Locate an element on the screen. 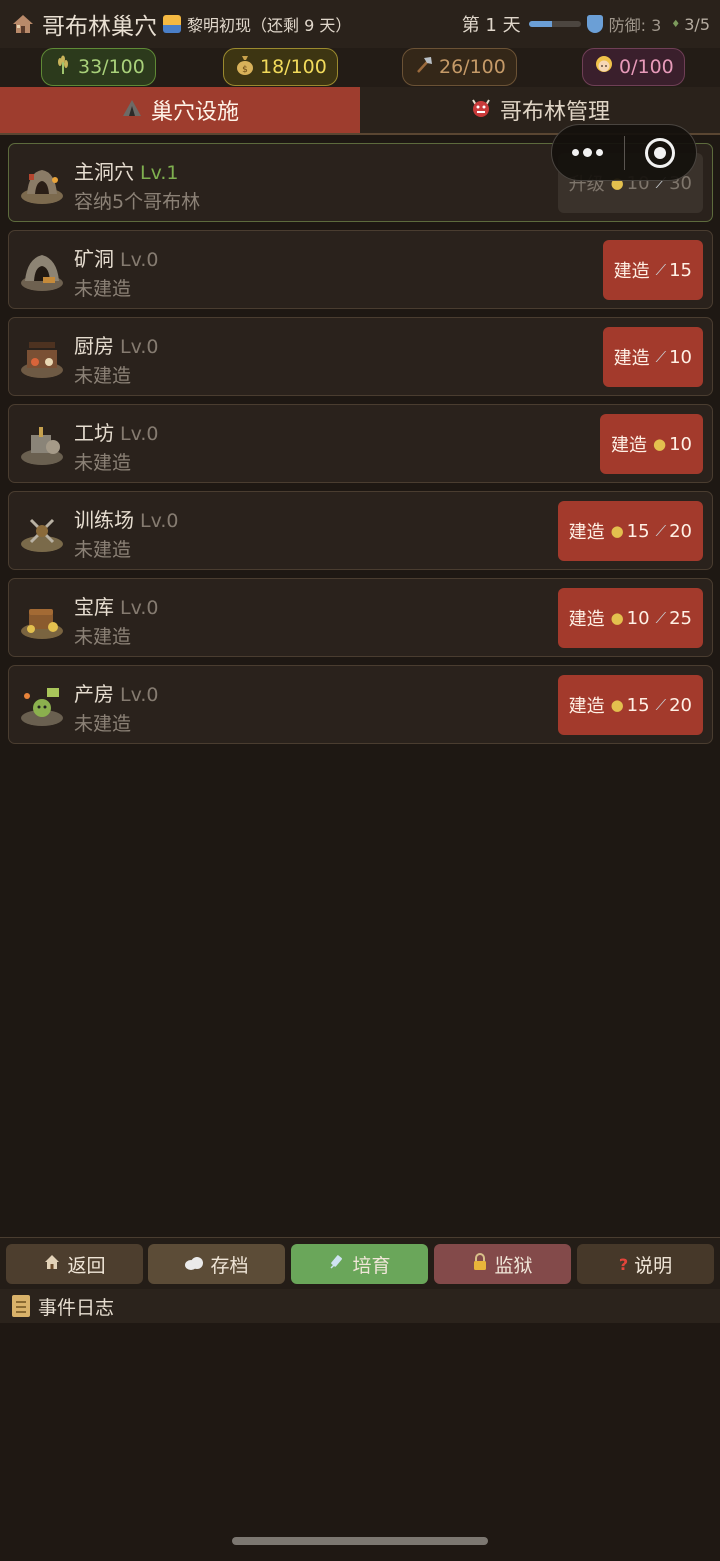 This screenshot has width=720, height=1561. defense-value: 防御: 3 is located at coordinates (635, 25).